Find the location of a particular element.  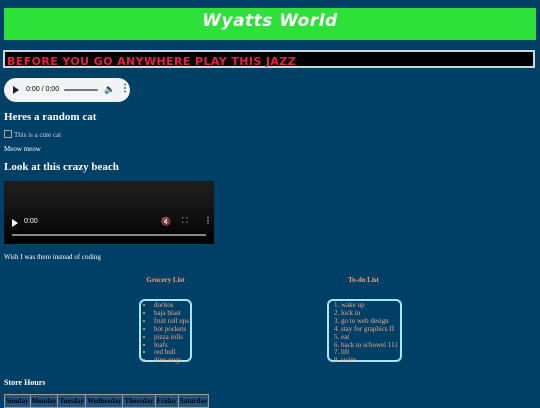

volume-icon: 🔈 is located at coordinates (109, 89).